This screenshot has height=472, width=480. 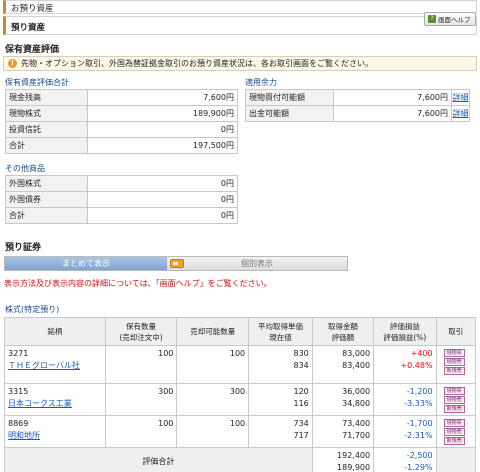 I want to click on holding-amount-cell: 73,400 71,700, so click(x=343, y=431).